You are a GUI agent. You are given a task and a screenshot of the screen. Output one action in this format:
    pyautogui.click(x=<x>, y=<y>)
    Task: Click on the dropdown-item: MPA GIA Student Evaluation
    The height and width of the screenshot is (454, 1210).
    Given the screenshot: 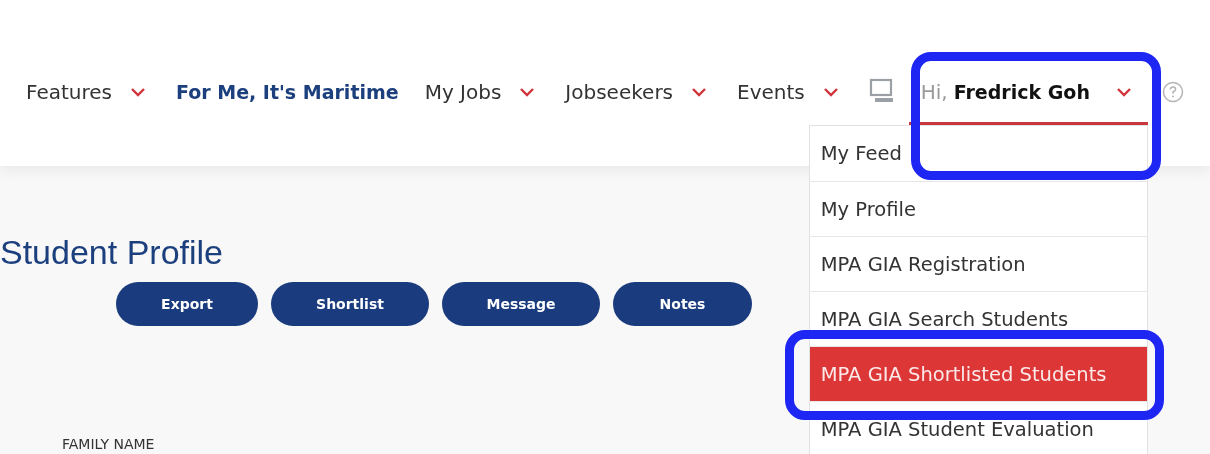 What is the action you would take?
    pyautogui.click(x=978, y=427)
    